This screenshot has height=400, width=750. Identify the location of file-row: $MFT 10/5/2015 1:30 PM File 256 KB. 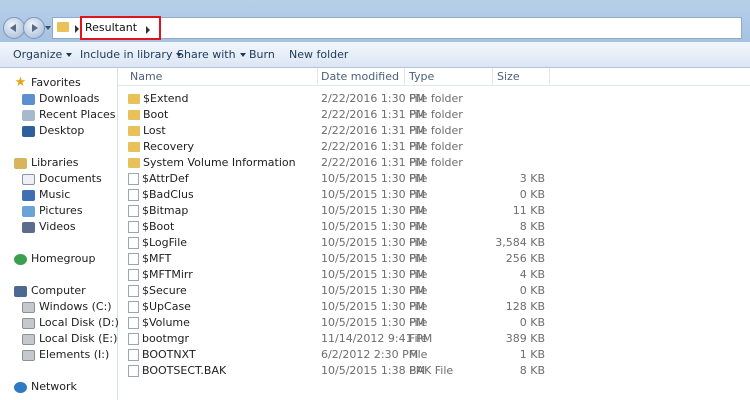
(434, 259).